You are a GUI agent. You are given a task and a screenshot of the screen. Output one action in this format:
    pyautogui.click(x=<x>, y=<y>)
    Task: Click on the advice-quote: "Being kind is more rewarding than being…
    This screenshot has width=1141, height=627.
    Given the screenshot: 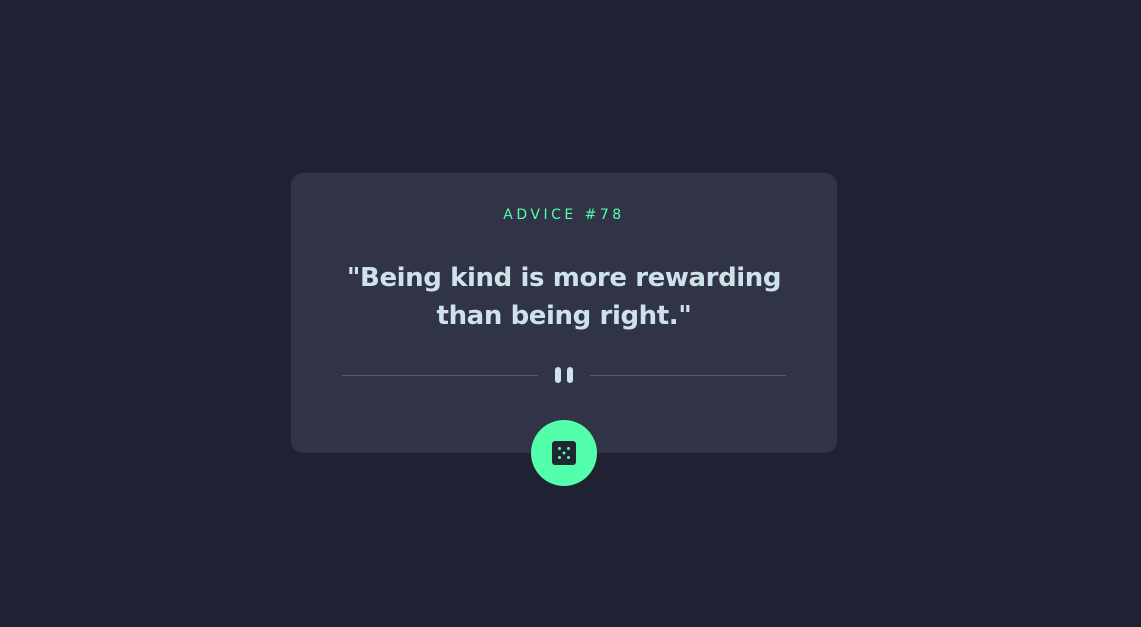 What is the action you would take?
    pyautogui.click(x=564, y=297)
    